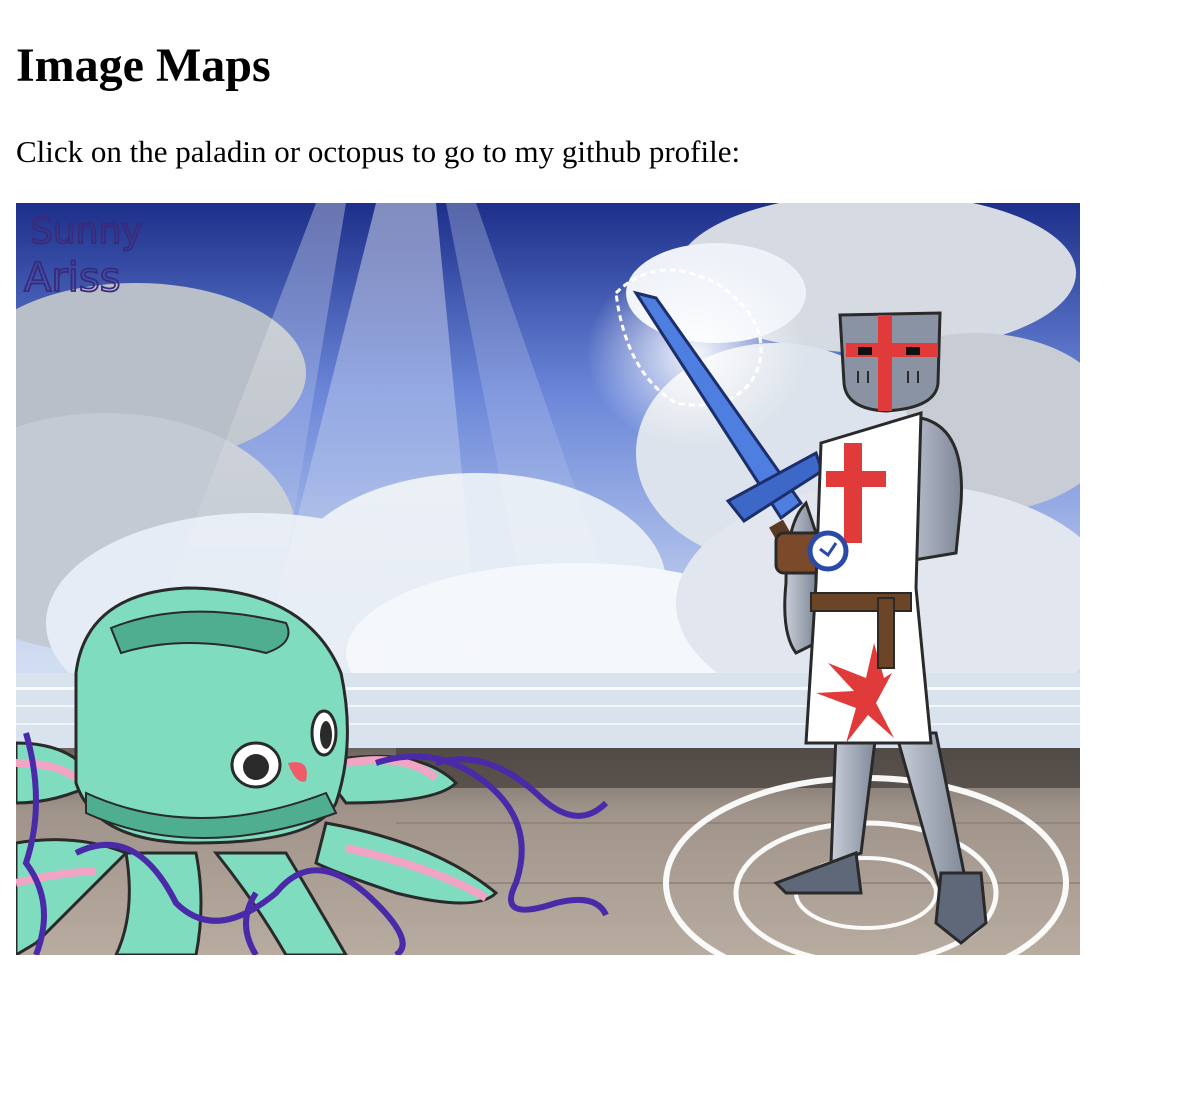  What do you see at coordinates (861, 602) in the screenshot?
I see `paladin-belt` at bounding box center [861, 602].